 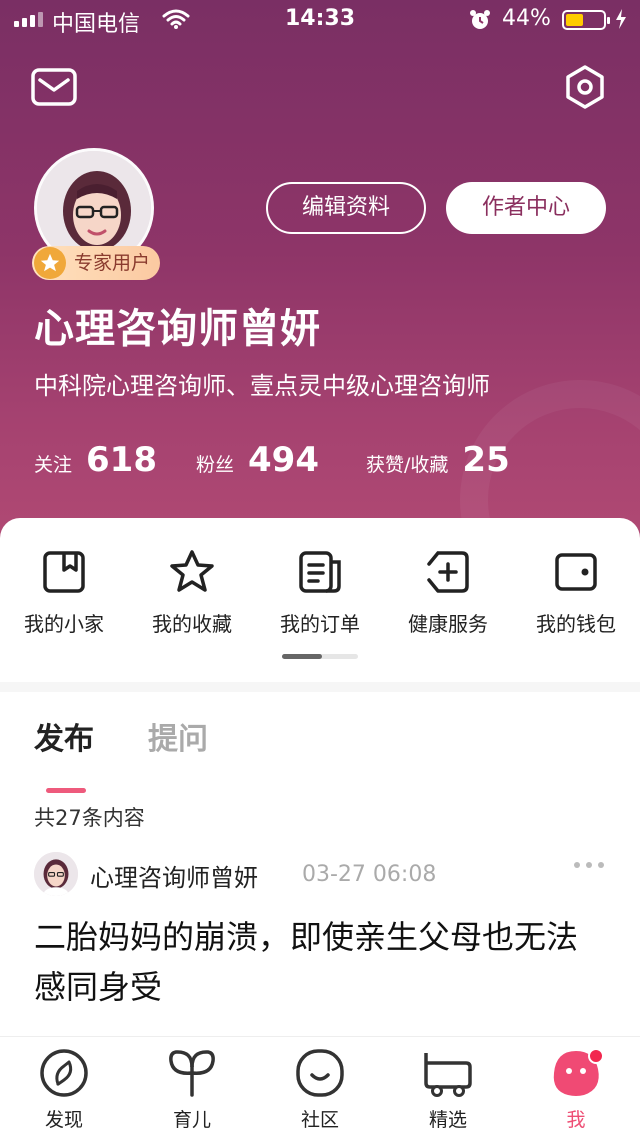 I want to click on services-scroll-indicator, so click(x=320, y=656).